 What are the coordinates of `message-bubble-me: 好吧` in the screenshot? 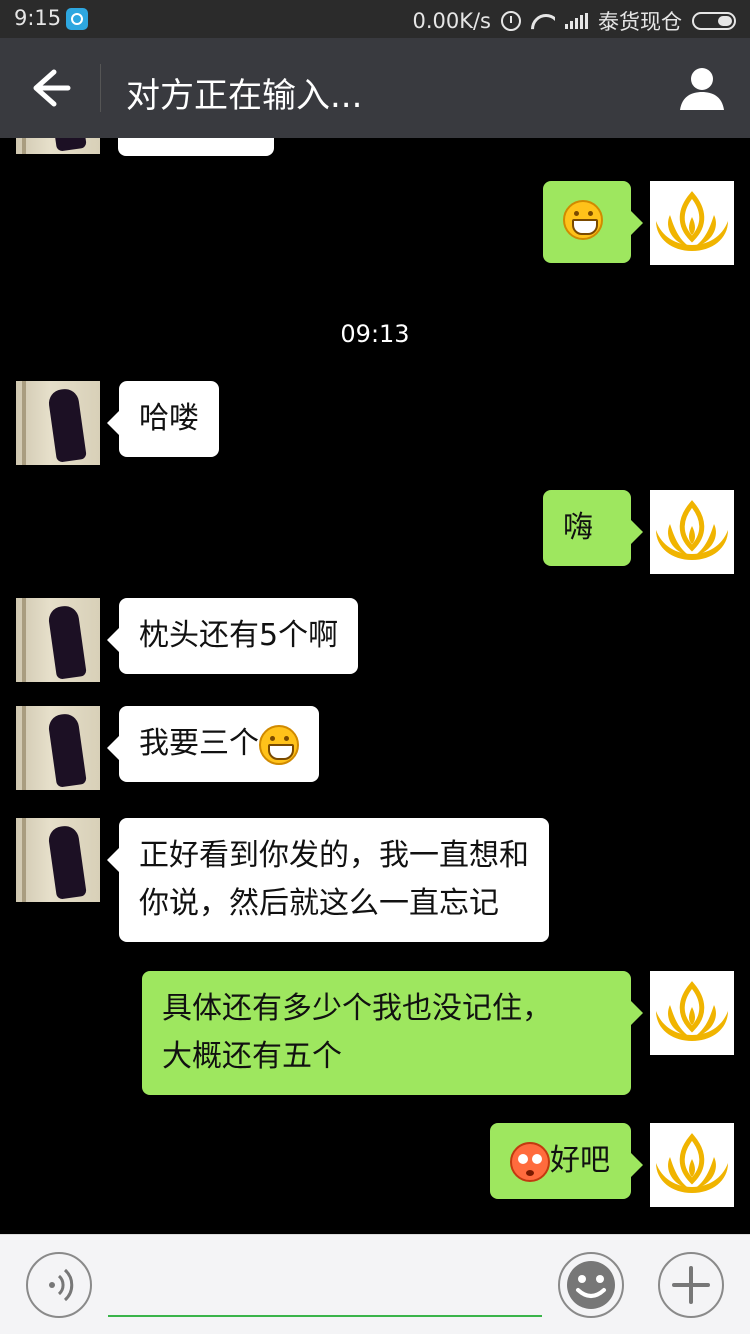 It's located at (566, 1161).